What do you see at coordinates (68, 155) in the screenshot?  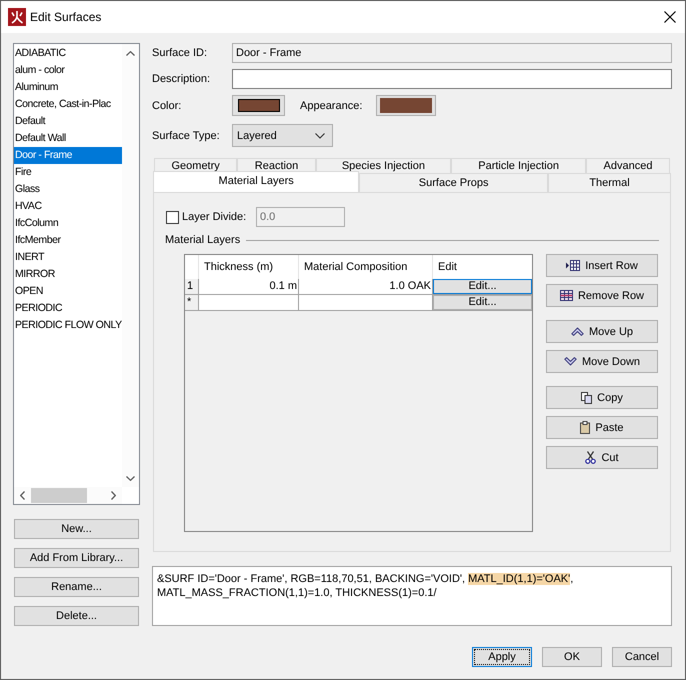 I see `list-item: Door - Frame` at bounding box center [68, 155].